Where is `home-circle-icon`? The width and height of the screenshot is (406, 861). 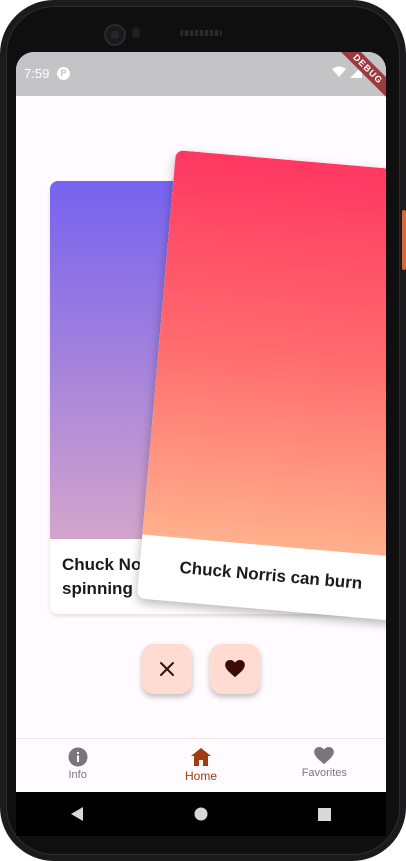 home-circle-icon is located at coordinates (201, 814).